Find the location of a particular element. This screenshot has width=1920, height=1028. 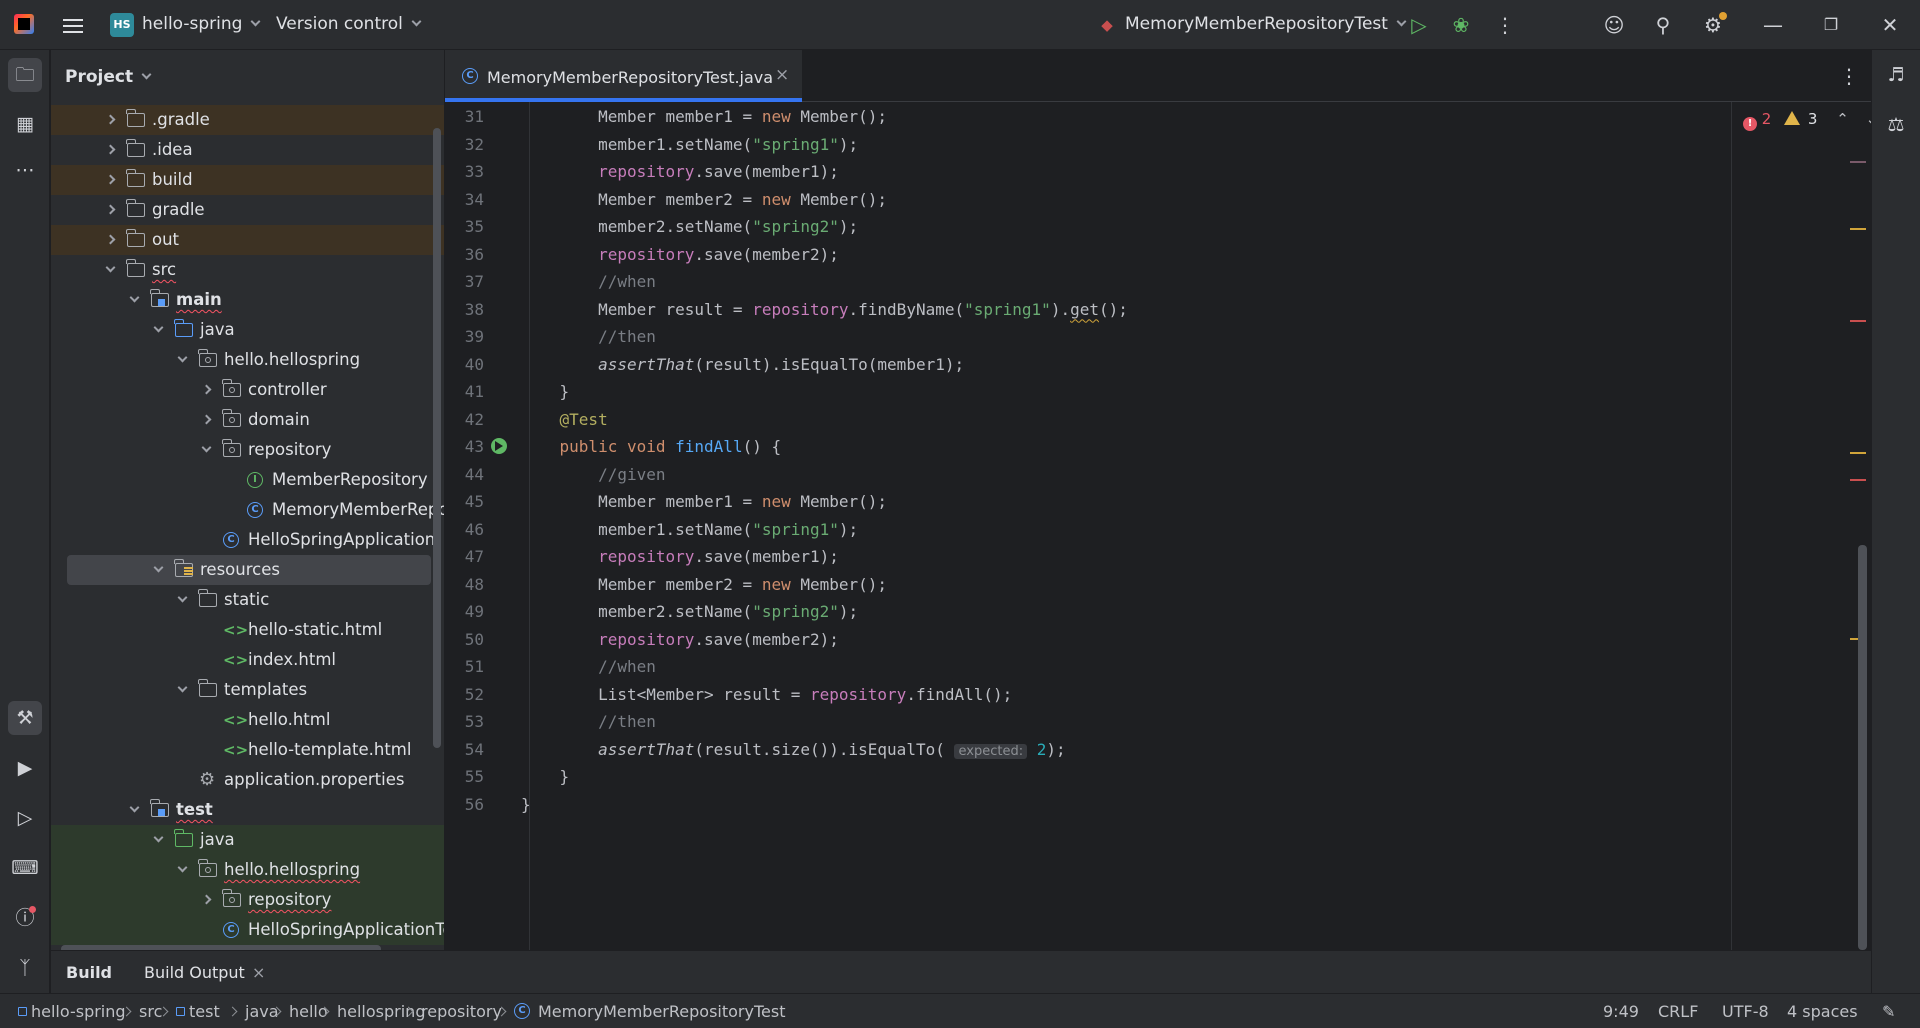

code-line: 56} is located at coordinates (1090, 805).